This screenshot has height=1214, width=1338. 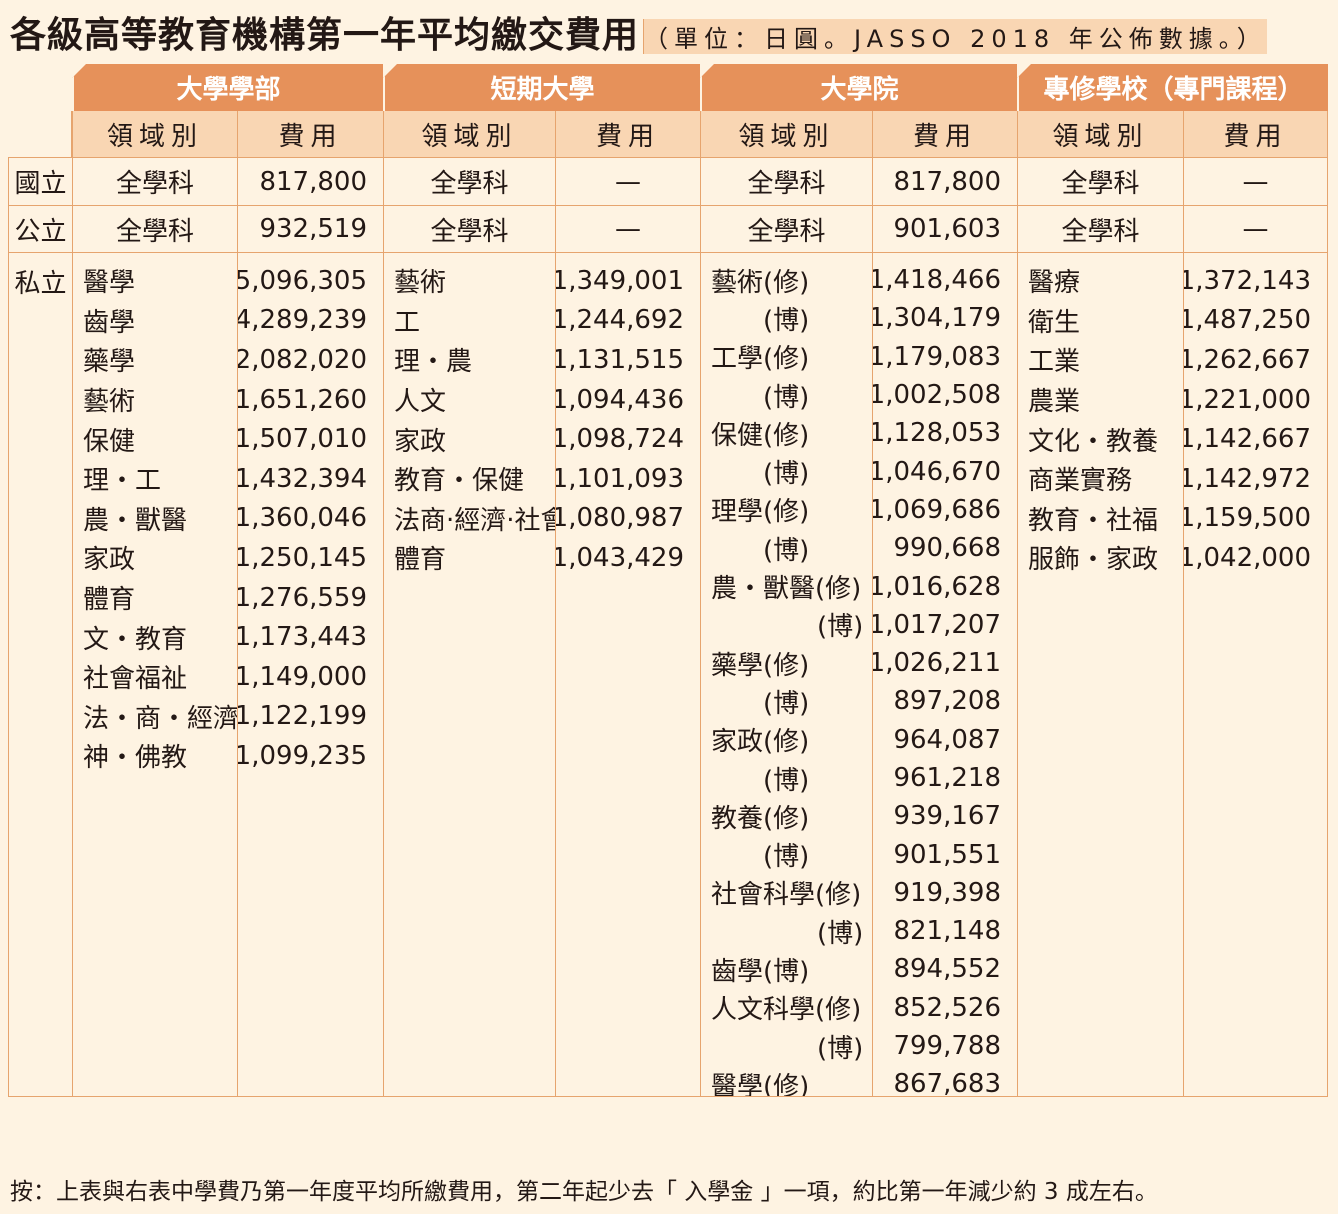 What do you see at coordinates (1247, 439) in the screenshot?
I see `fee-value: 1,142,667` at bounding box center [1247, 439].